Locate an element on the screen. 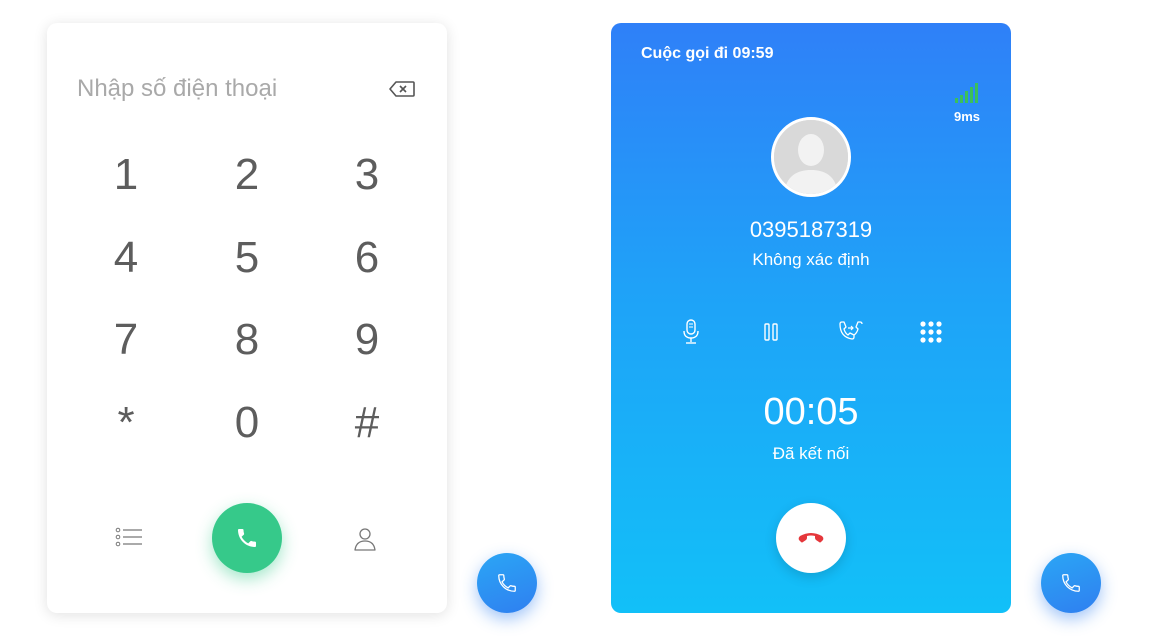  key-0: 0 is located at coordinates (247, 423).